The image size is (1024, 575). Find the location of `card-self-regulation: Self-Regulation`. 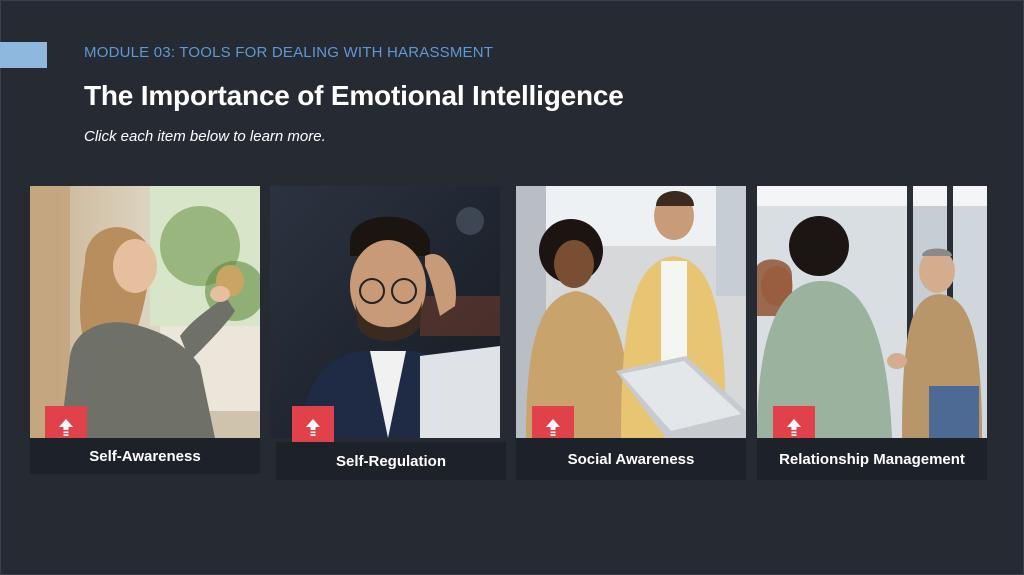

card-self-regulation: Self-Regulation is located at coordinates (388, 333).